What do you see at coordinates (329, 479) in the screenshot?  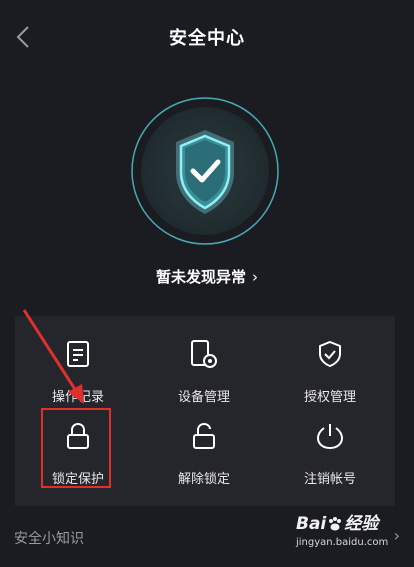 I see `grid-item-label: 注销帐号` at bounding box center [329, 479].